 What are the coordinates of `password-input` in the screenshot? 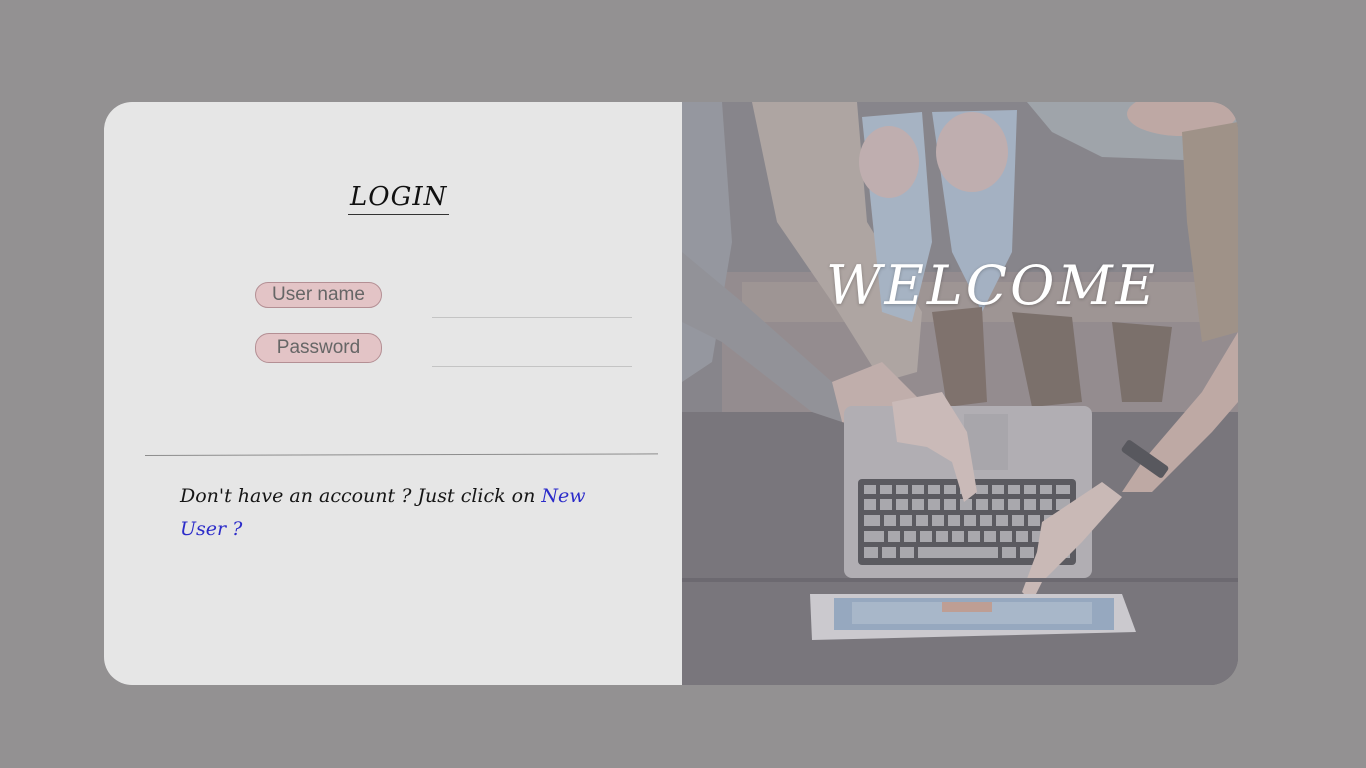 It's located at (532, 352).